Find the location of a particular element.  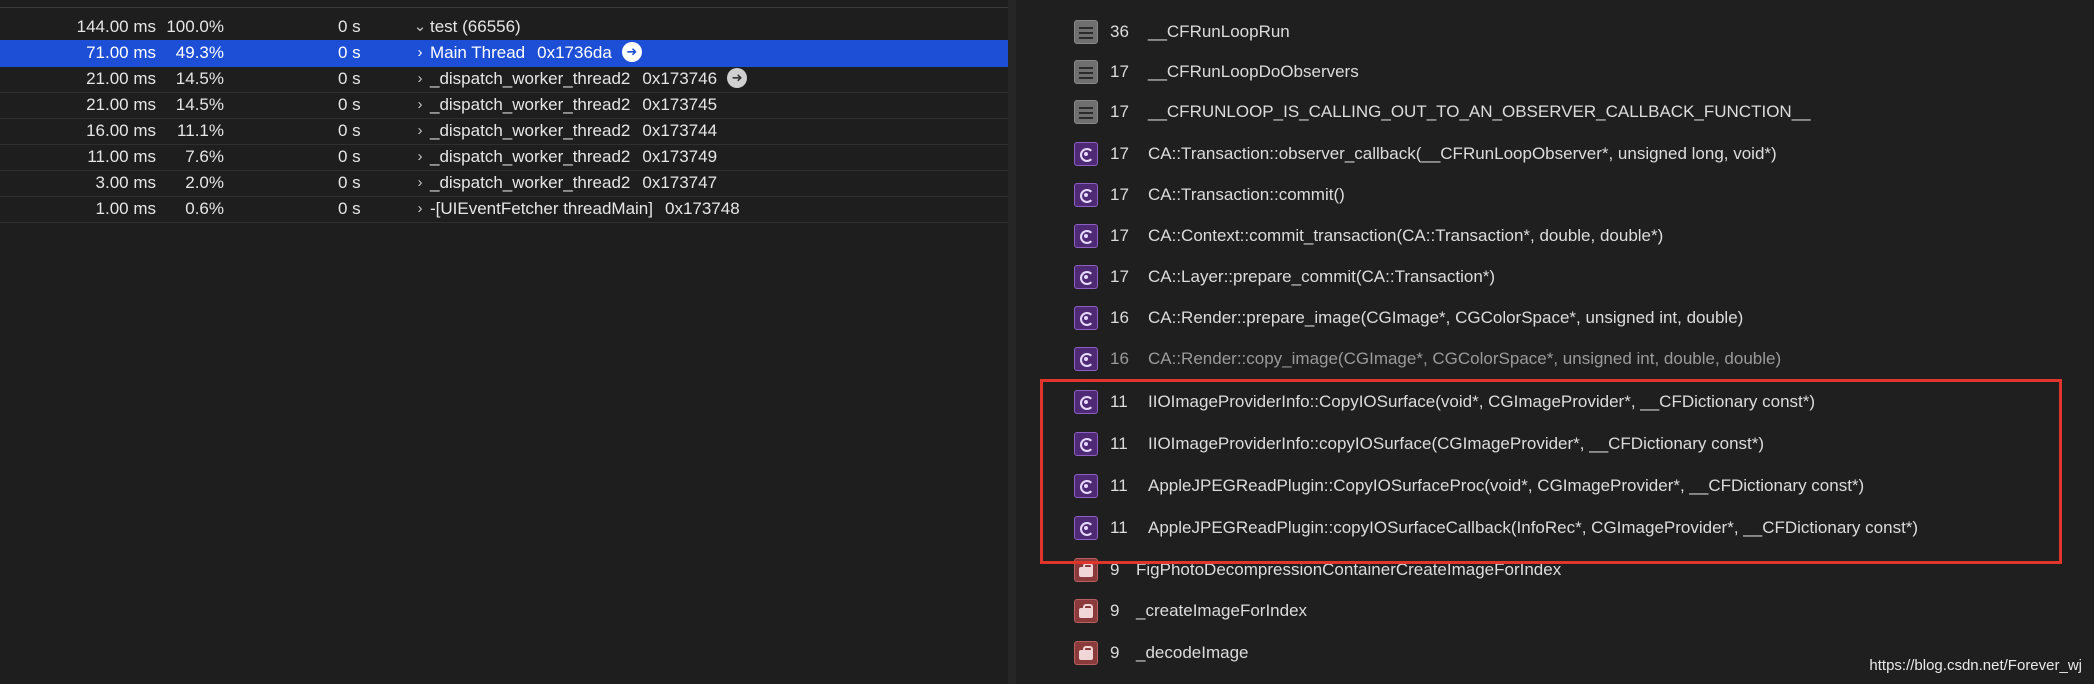

weight-cell: 3.00 ms is located at coordinates (125, 182).